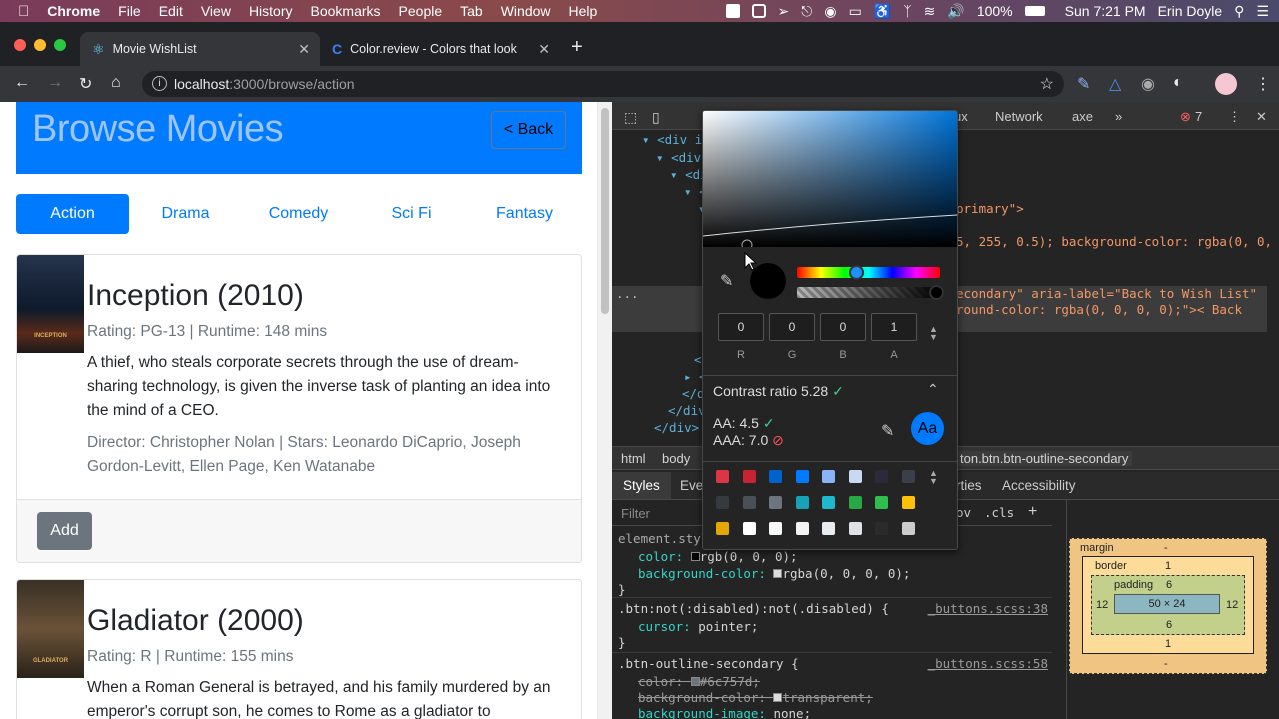 The height and width of the screenshot is (719, 1279). Describe the element at coordinates (969, 485) in the screenshot. I see `subtab-properties: rties` at that location.